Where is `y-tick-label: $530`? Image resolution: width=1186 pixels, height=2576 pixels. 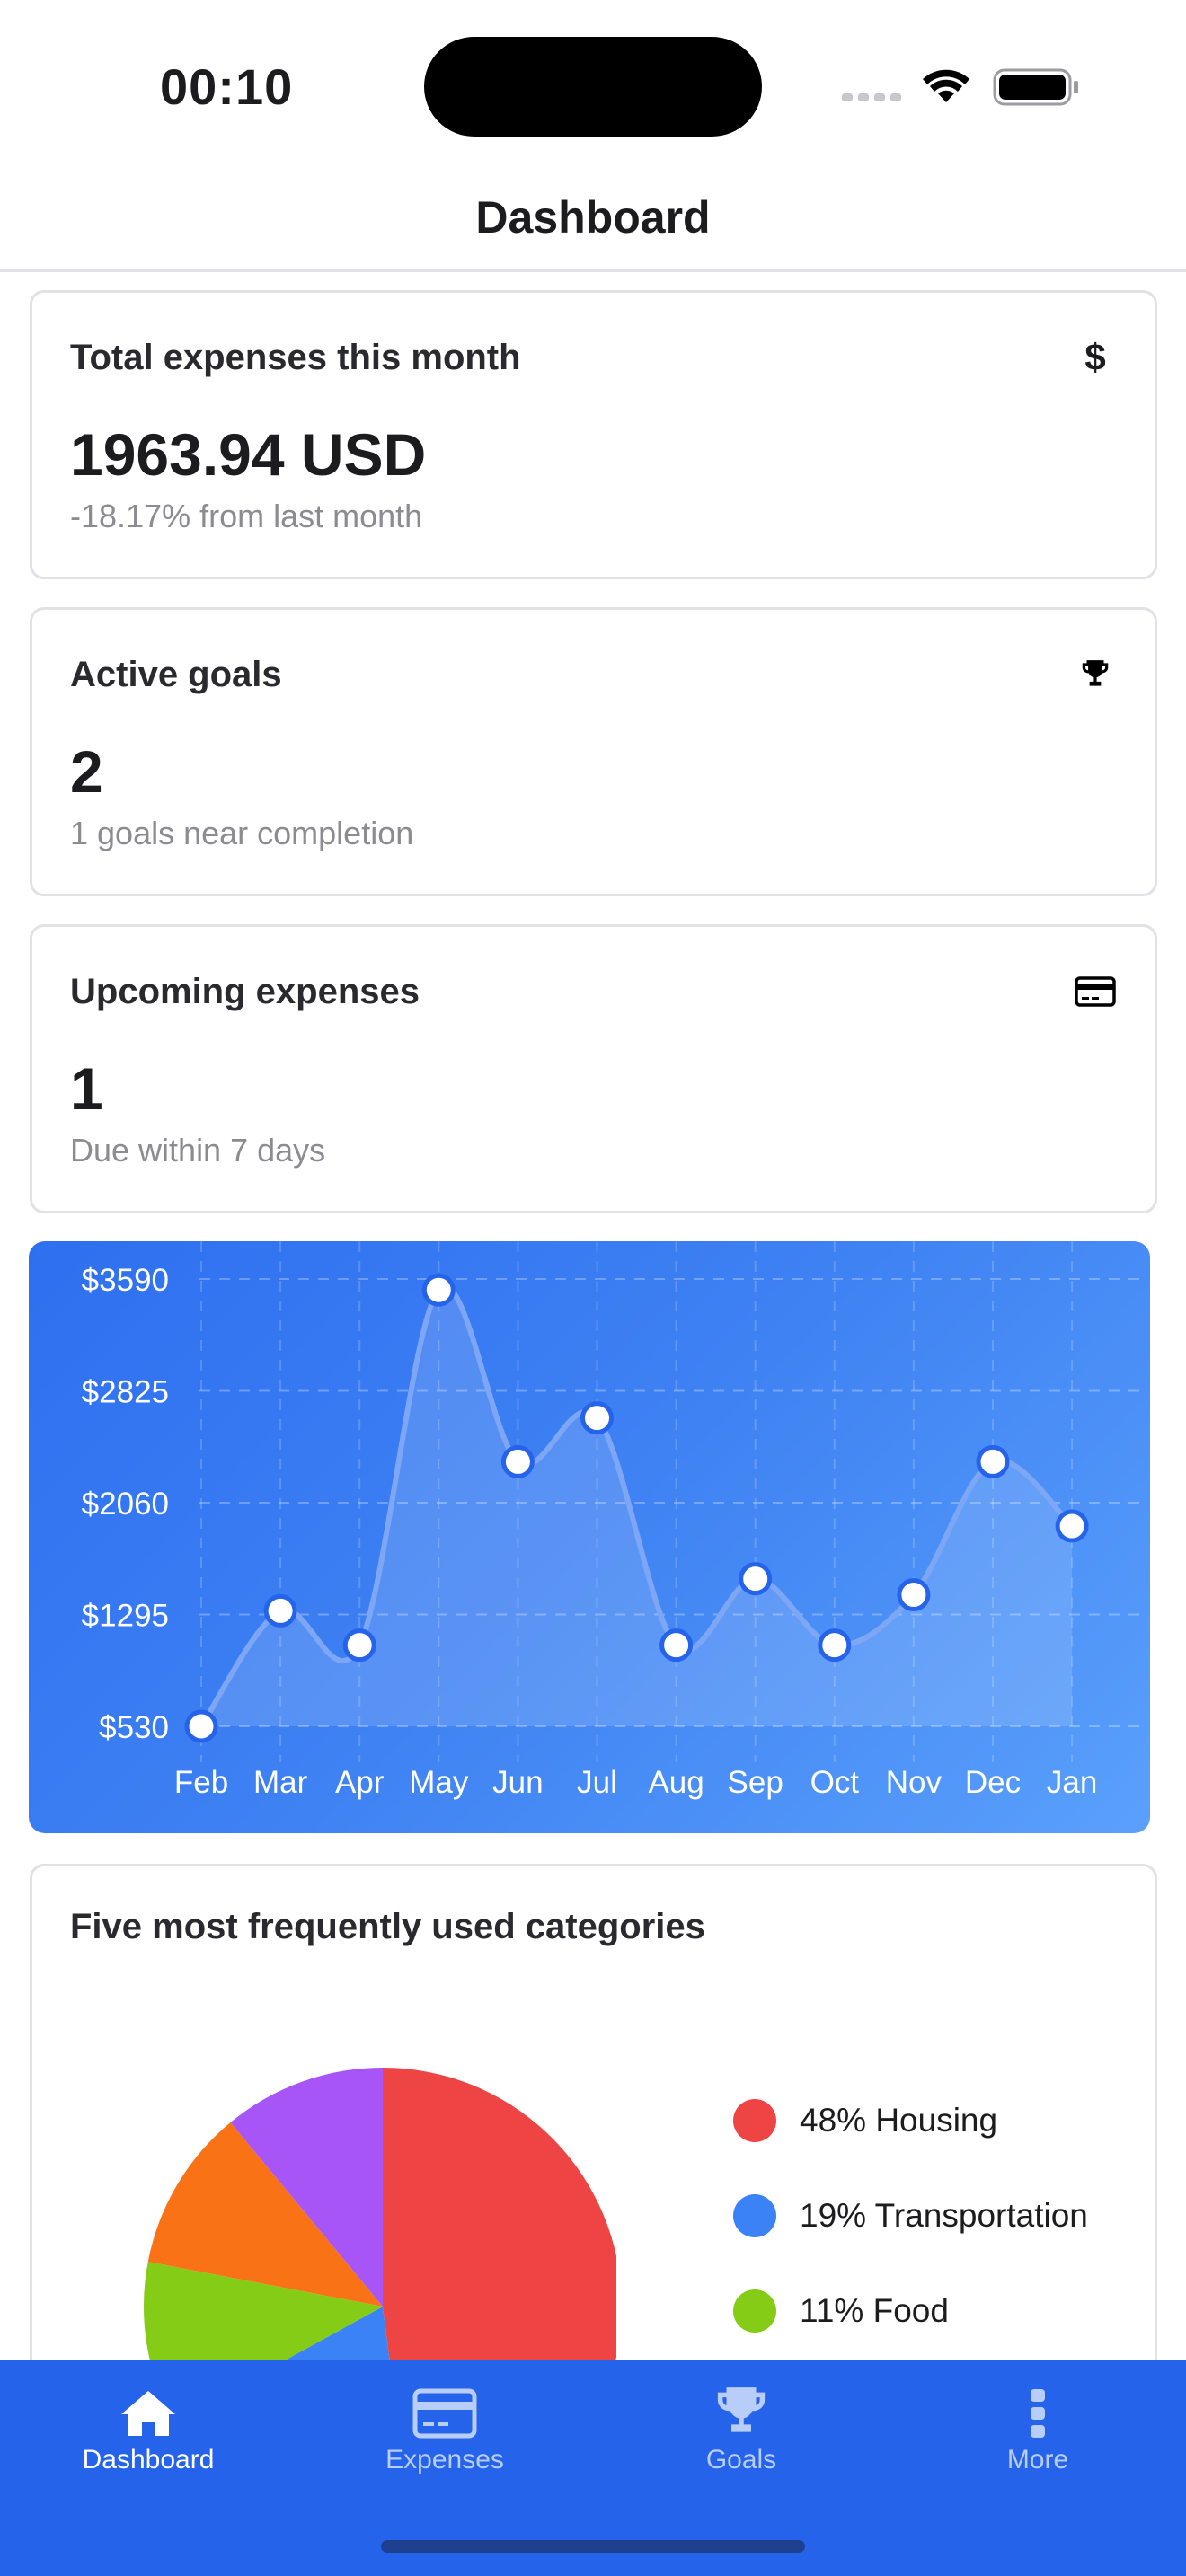 y-tick-label: $530 is located at coordinates (134, 1727).